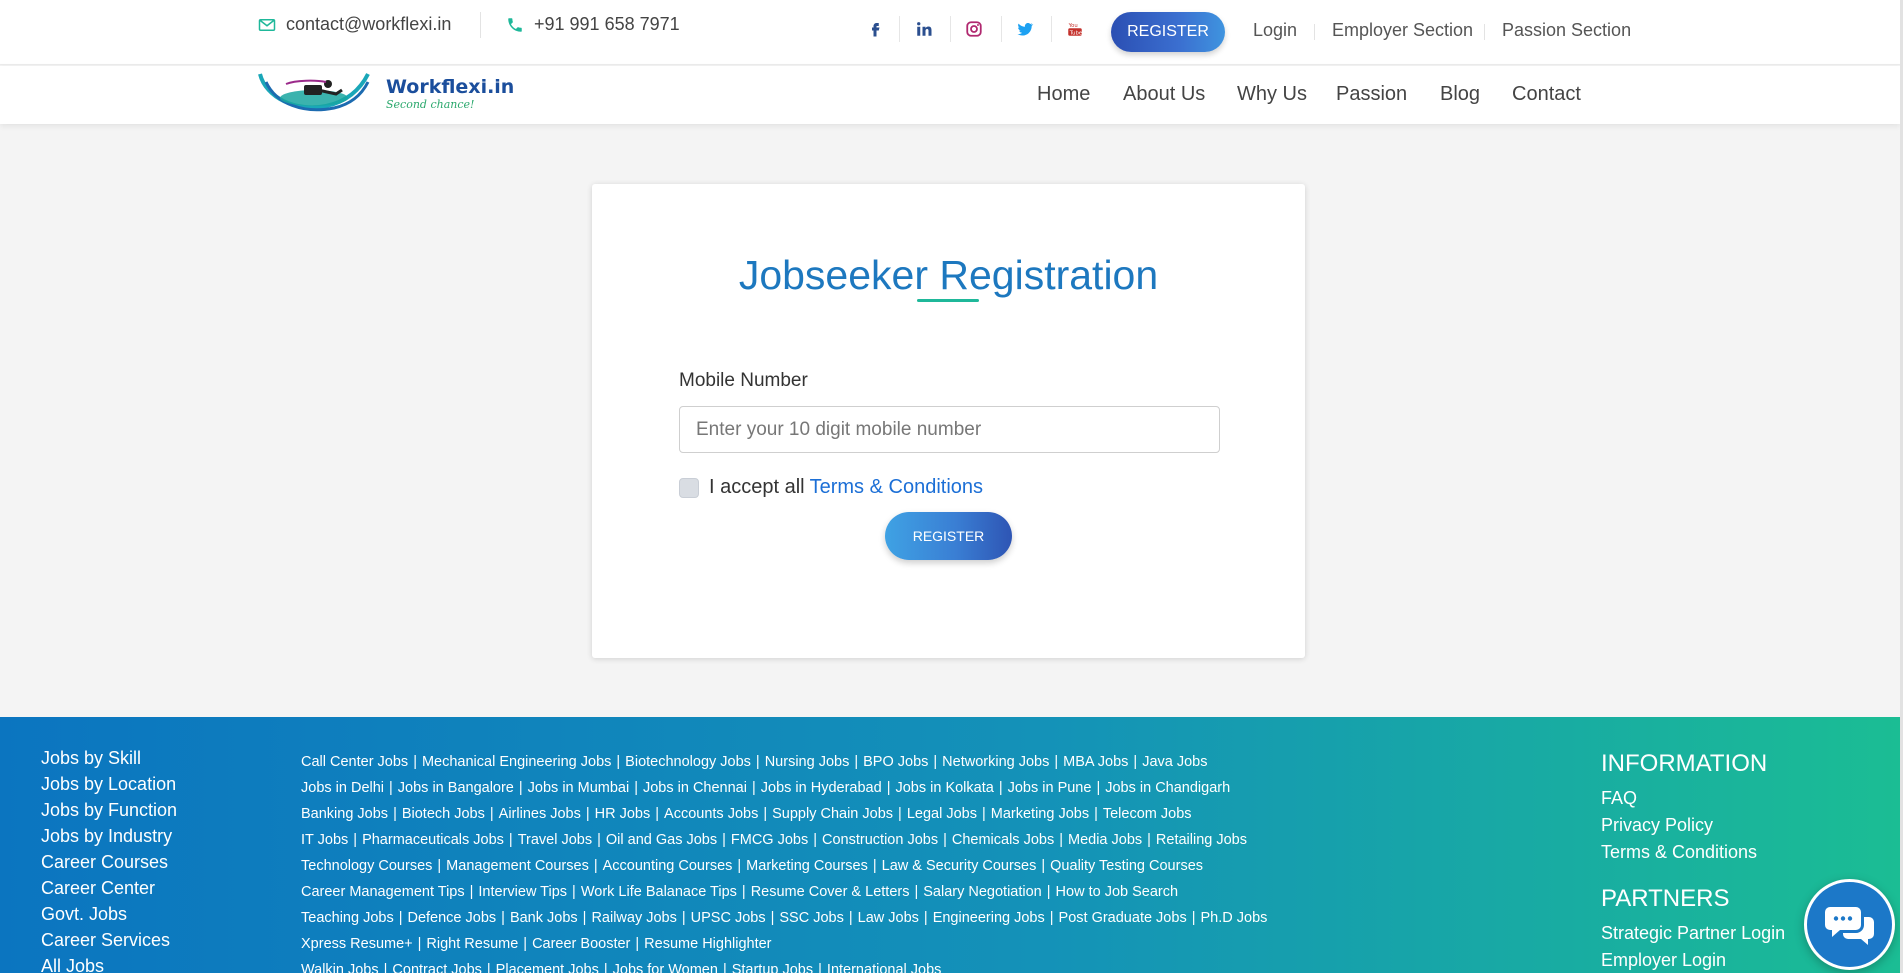  Describe the element at coordinates (924, 29) in the screenshot. I see `linkedin-icon` at that location.